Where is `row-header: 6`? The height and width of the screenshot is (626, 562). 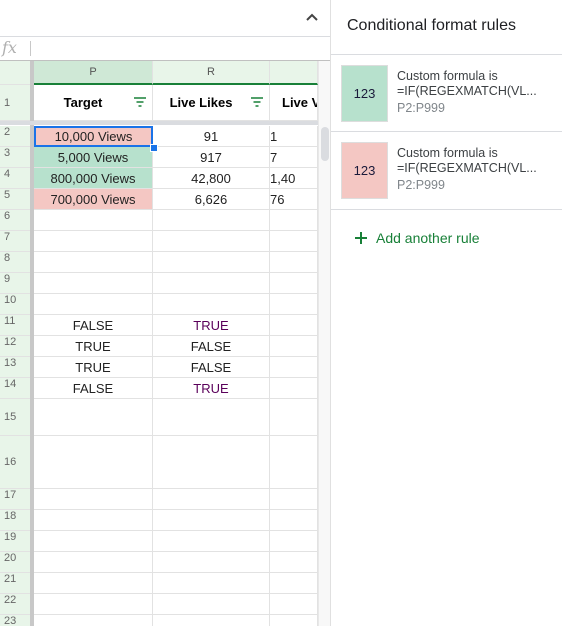
row-header: 6 is located at coordinates (15, 220).